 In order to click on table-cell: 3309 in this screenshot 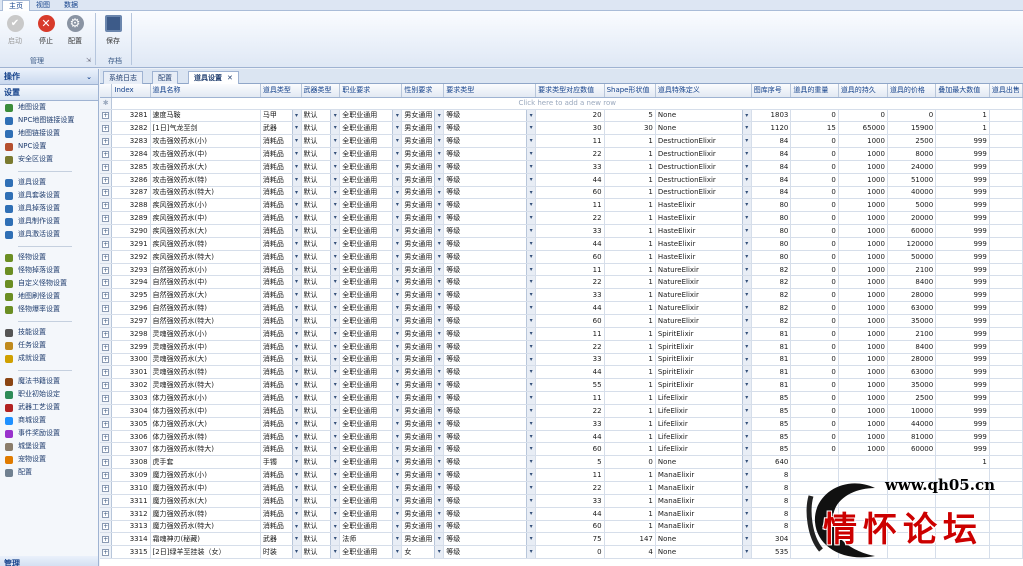, I will do `click(131, 475)`.